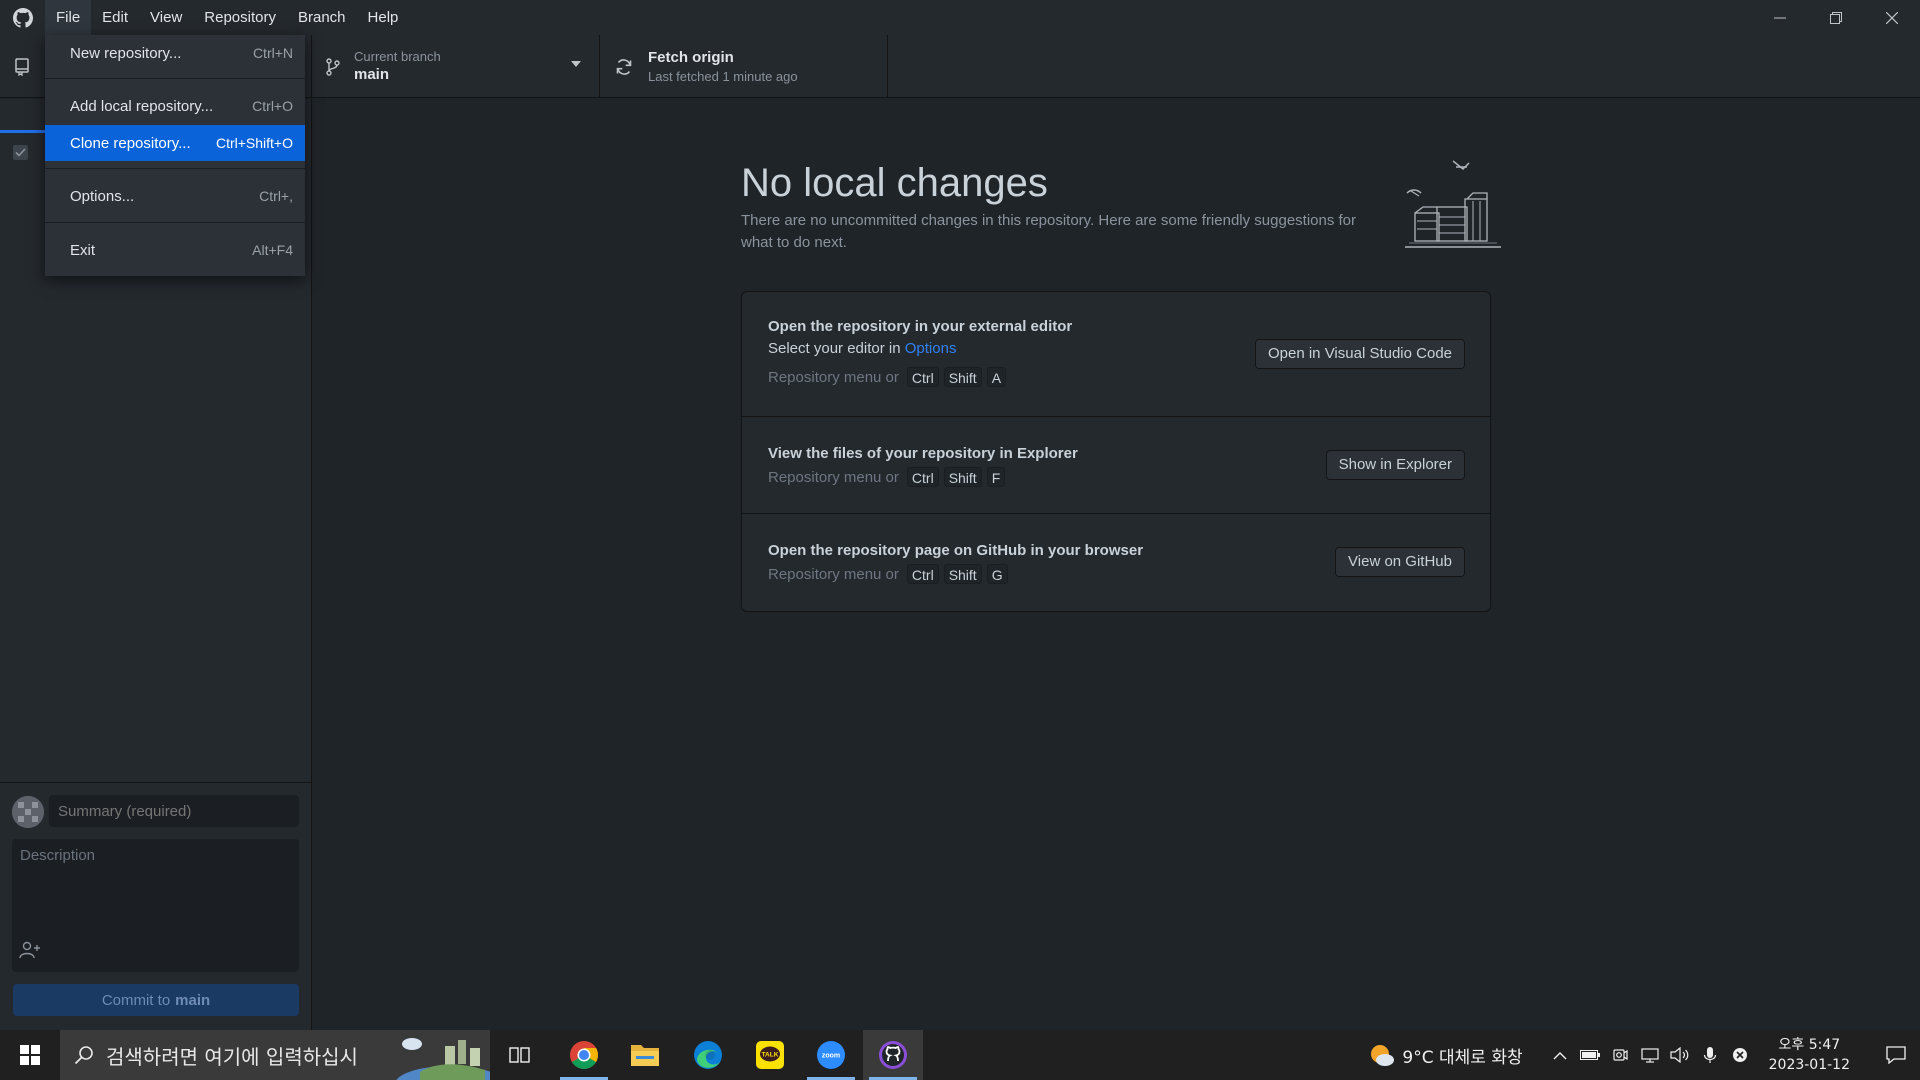 Image resolution: width=1920 pixels, height=1080 pixels. Describe the element at coordinates (576, 64) in the screenshot. I see `chevron-down-icon` at that location.